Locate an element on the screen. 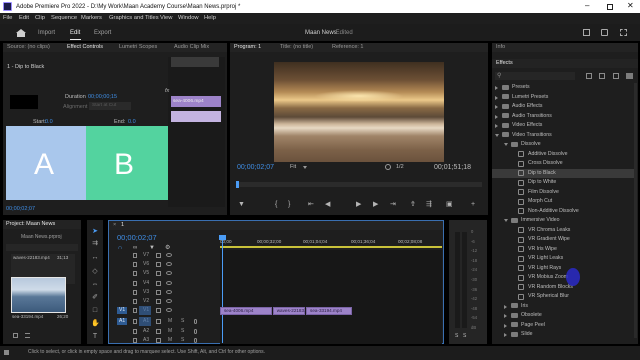  start-value: 0.0 is located at coordinates (49, 122).